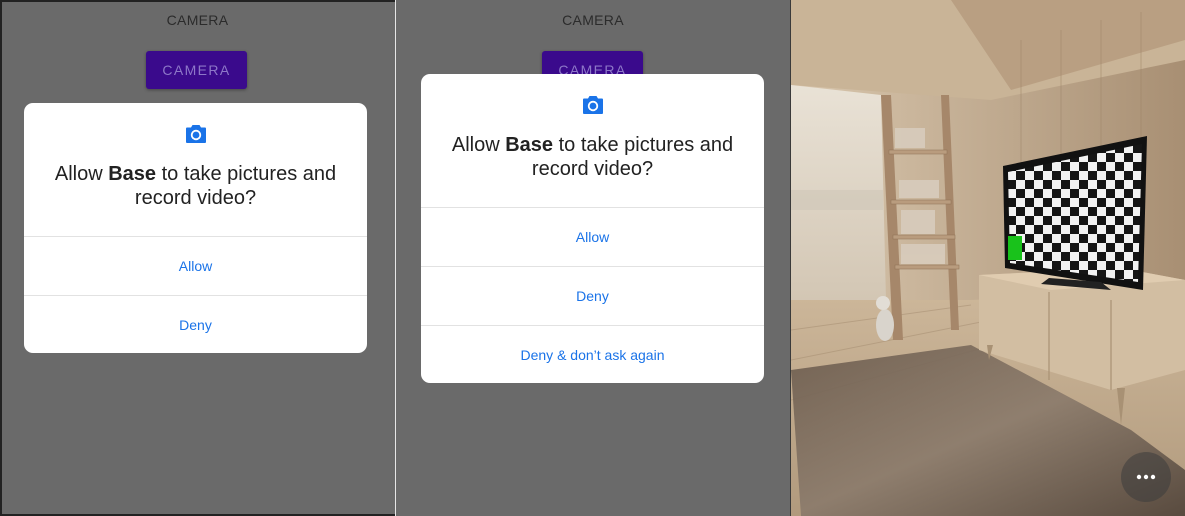  I want to click on camera-button: CAMERA, so click(196, 70).